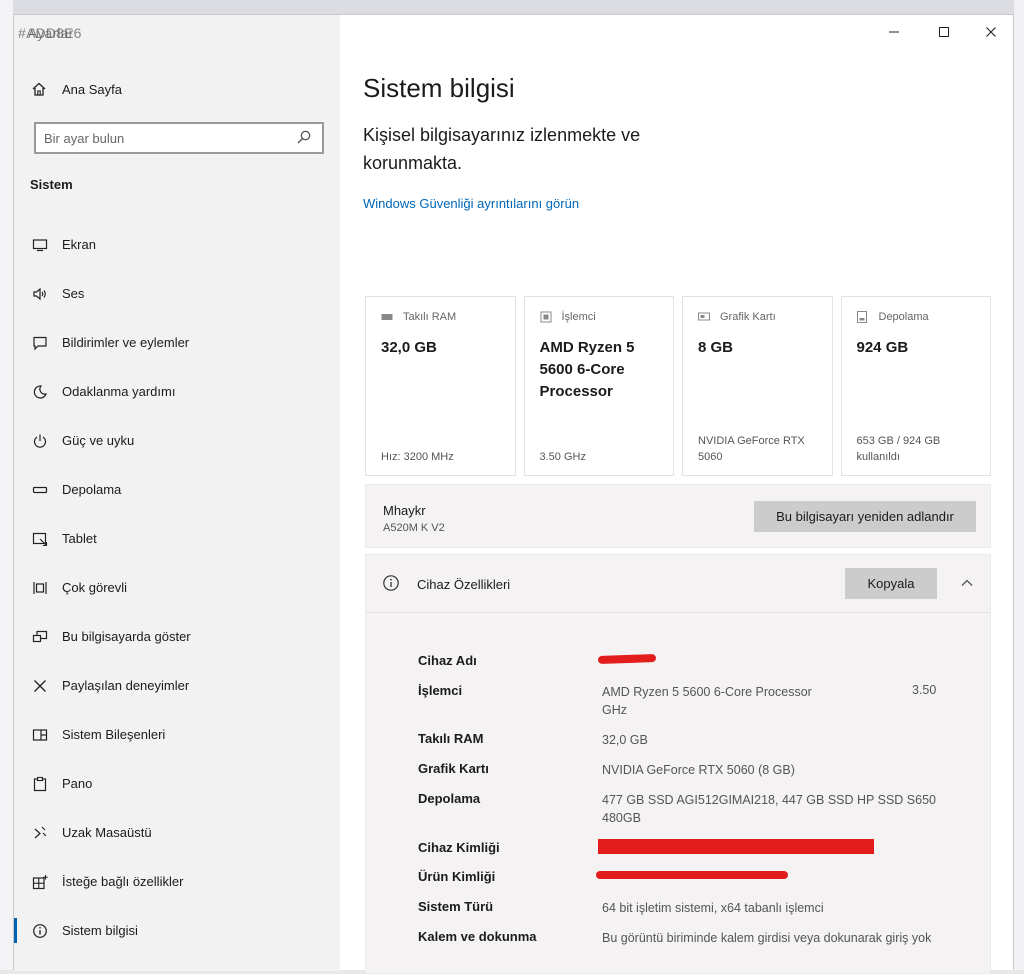 The image size is (1024, 974). Describe the element at coordinates (453, 768) in the screenshot. I see `spec-label: Grafik Kartı` at that location.